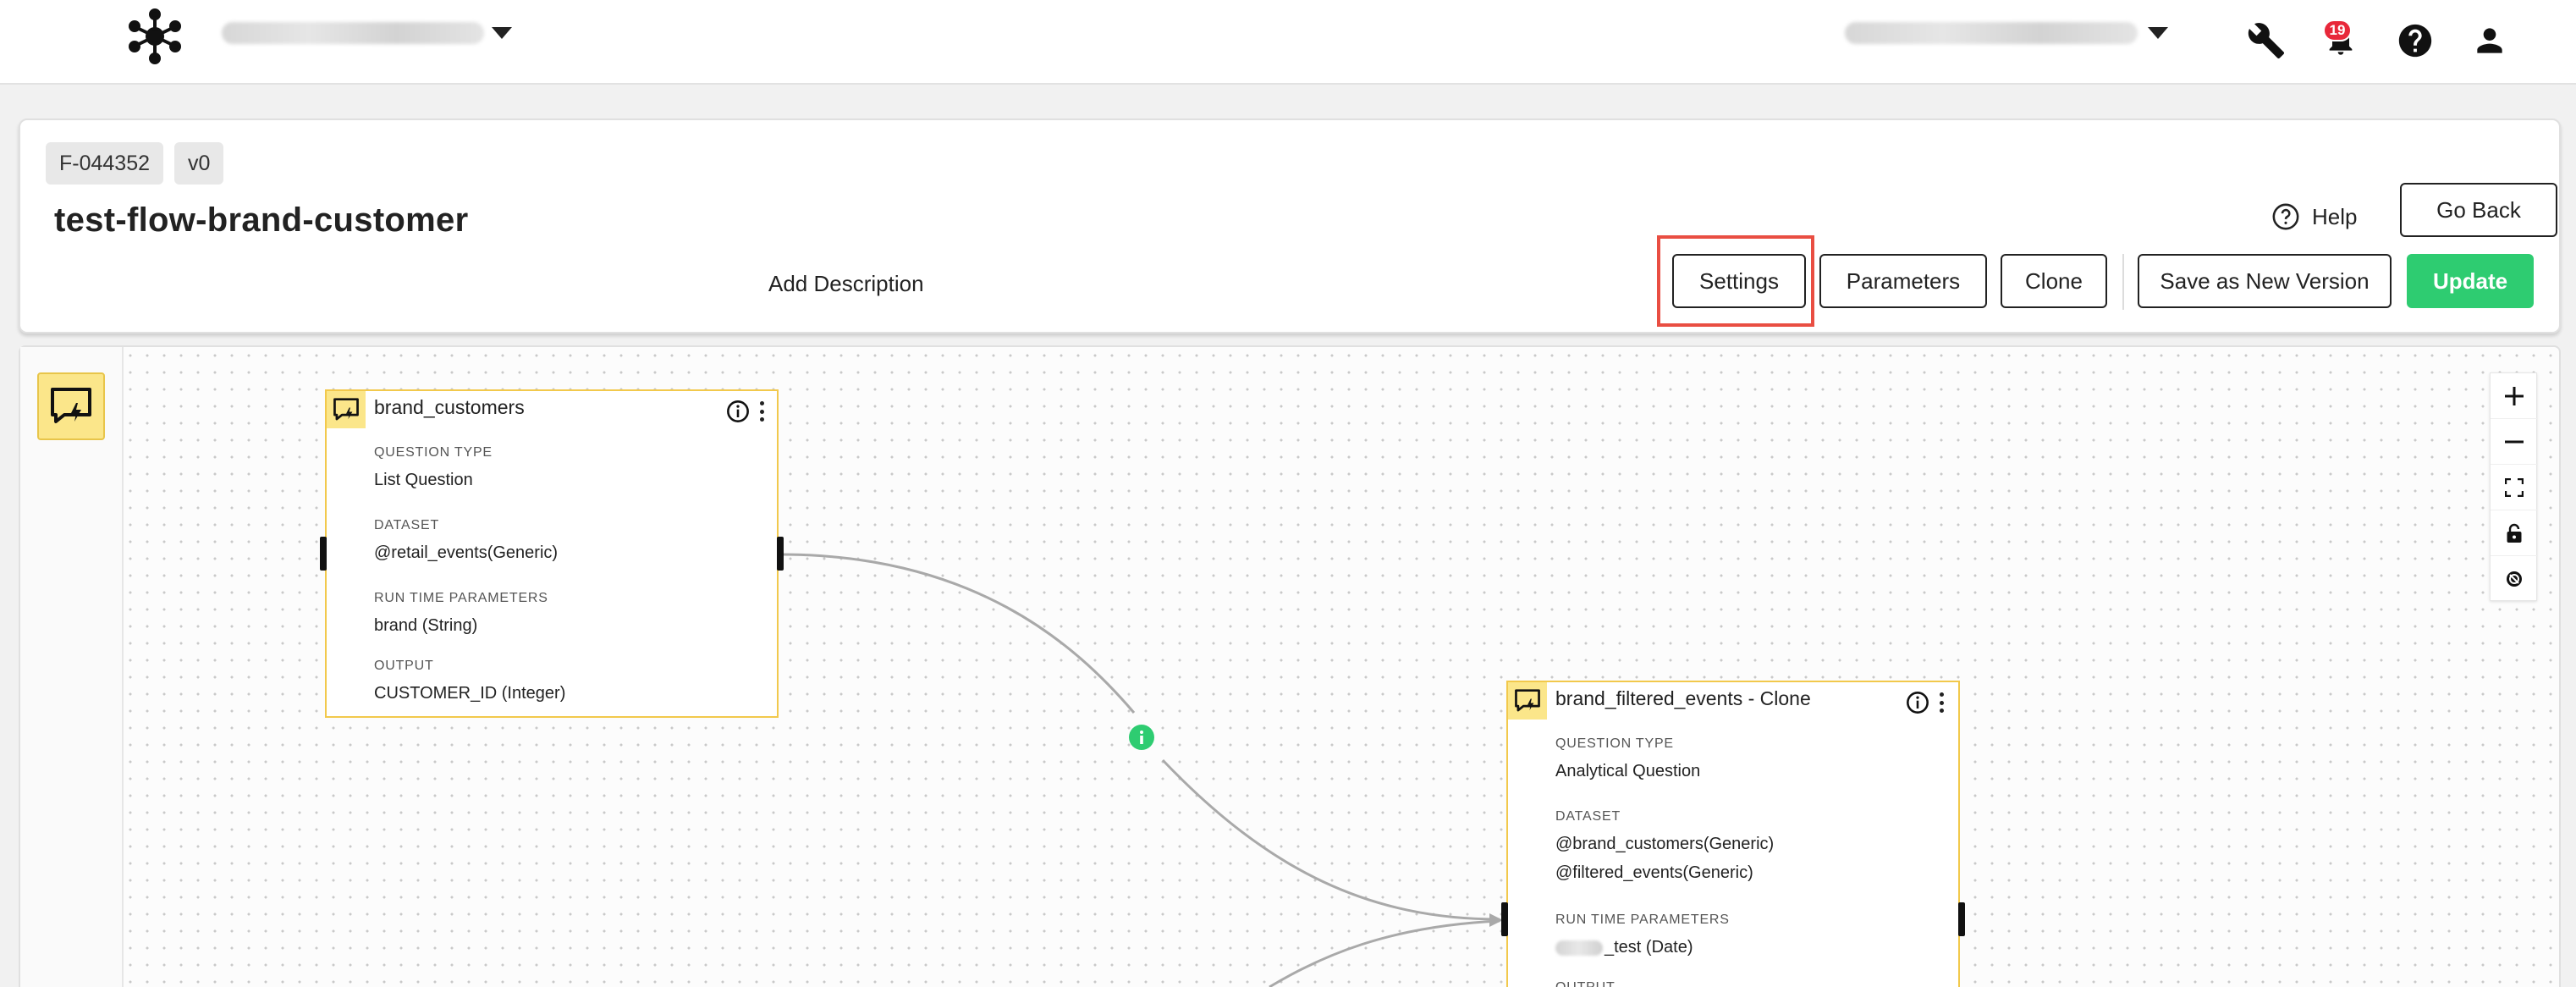 The height and width of the screenshot is (987, 2576). Describe the element at coordinates (2337, 30) in the screenshot. I see `notification-count-badge: 19` at that location.